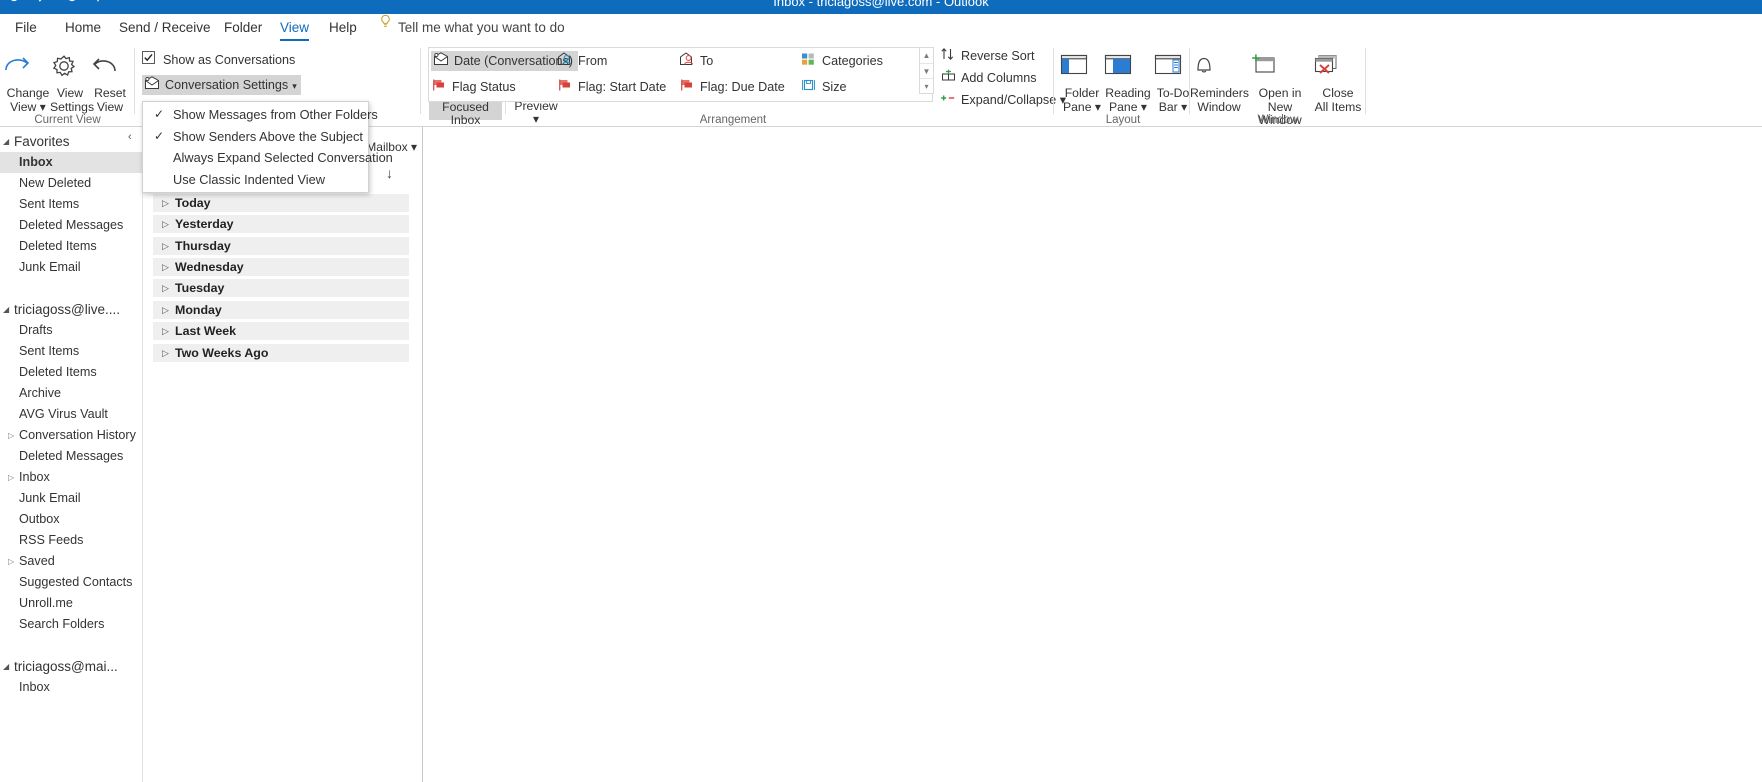 This screenshot has width=1762, height=782. I want to click on sidebar-item-junk-email: Junk Email, so click(71, 498).